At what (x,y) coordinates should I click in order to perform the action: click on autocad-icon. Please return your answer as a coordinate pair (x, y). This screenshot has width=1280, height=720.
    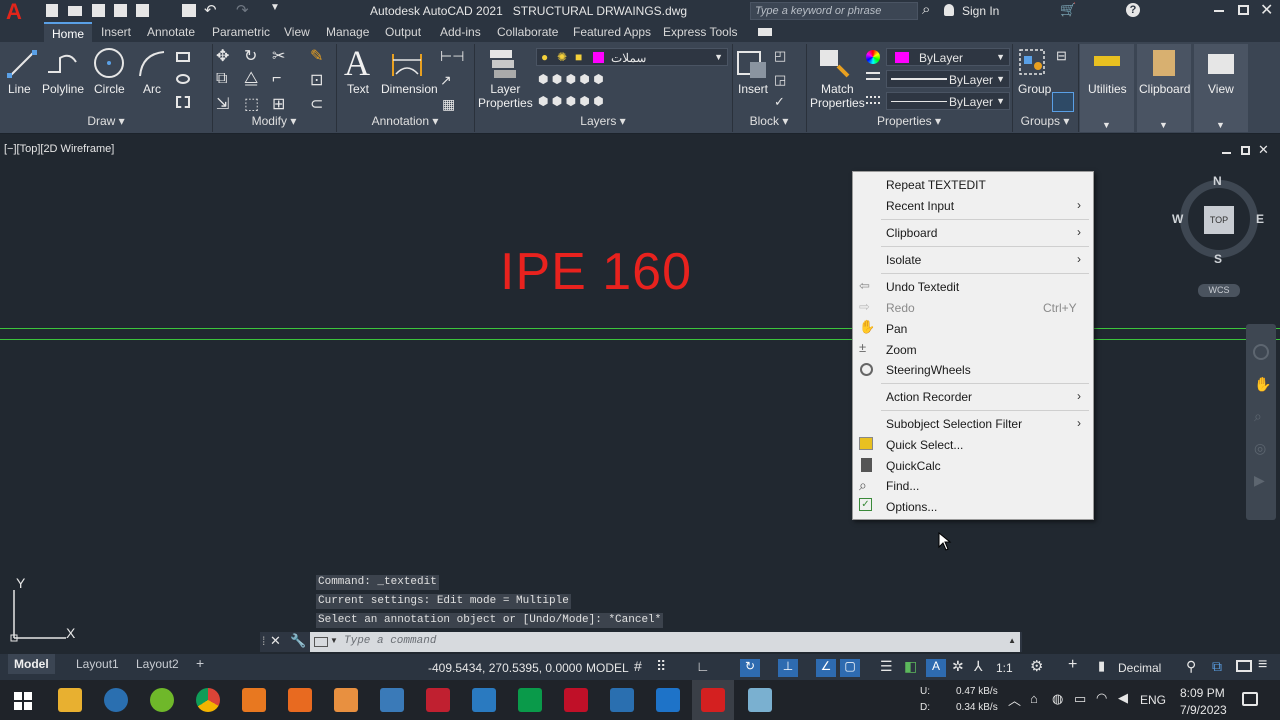
    Looking at the image, I should click on (713, 700).